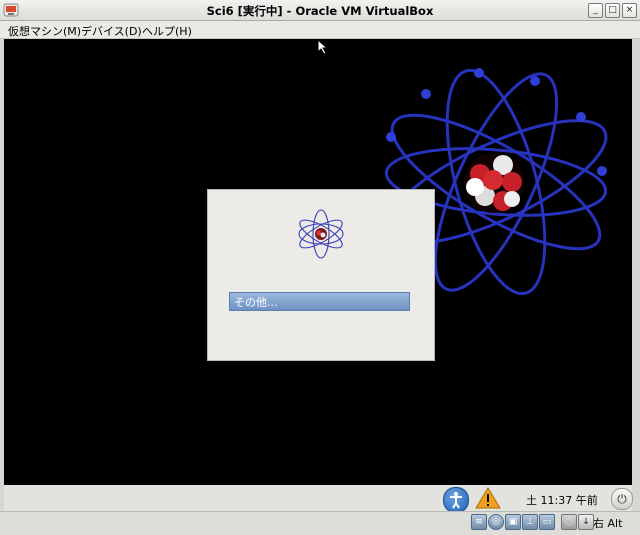 The image size is (640, 535). Describe the element at coordinates (496, 522) in the screenshot. I see `optical-drive-icon: ◎` at that location.